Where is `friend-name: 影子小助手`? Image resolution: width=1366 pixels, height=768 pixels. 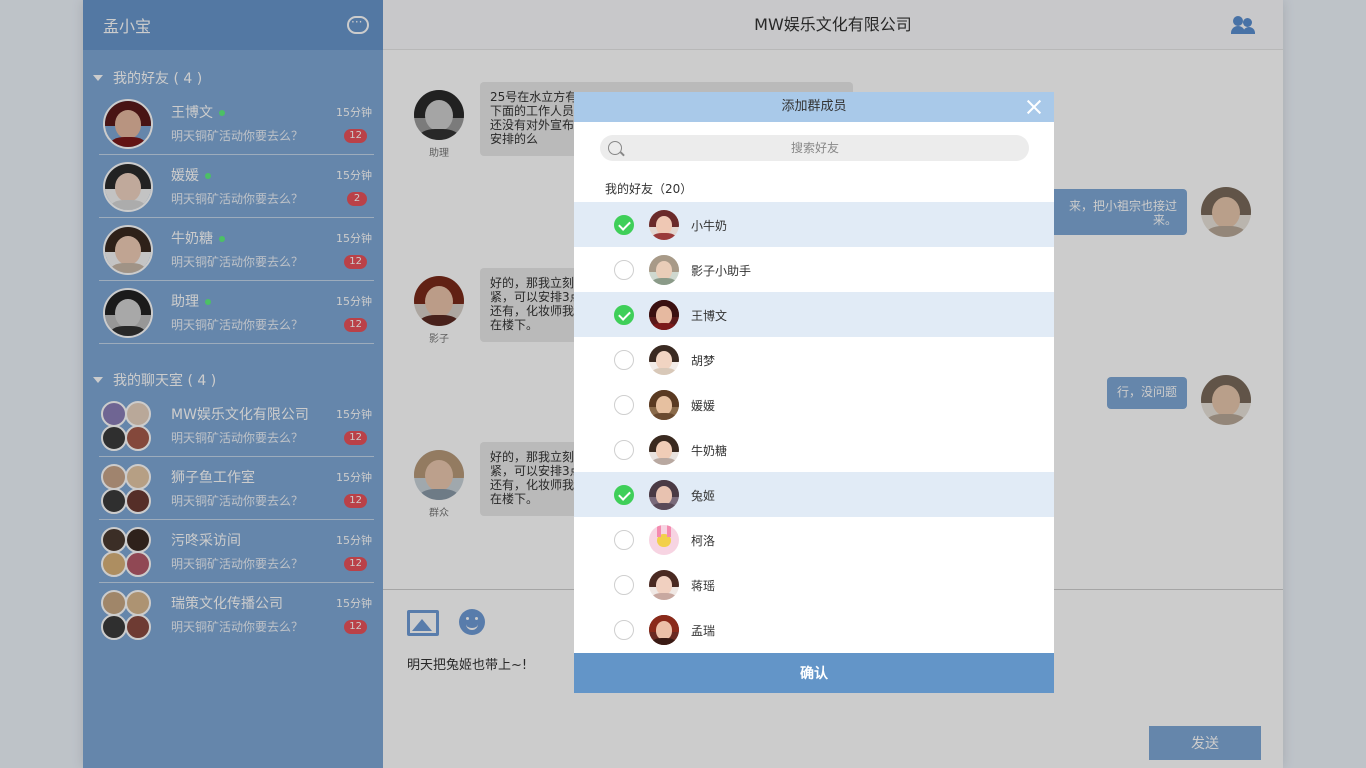 friend-name: 影子小助手 is located at coordinates (721, 271).